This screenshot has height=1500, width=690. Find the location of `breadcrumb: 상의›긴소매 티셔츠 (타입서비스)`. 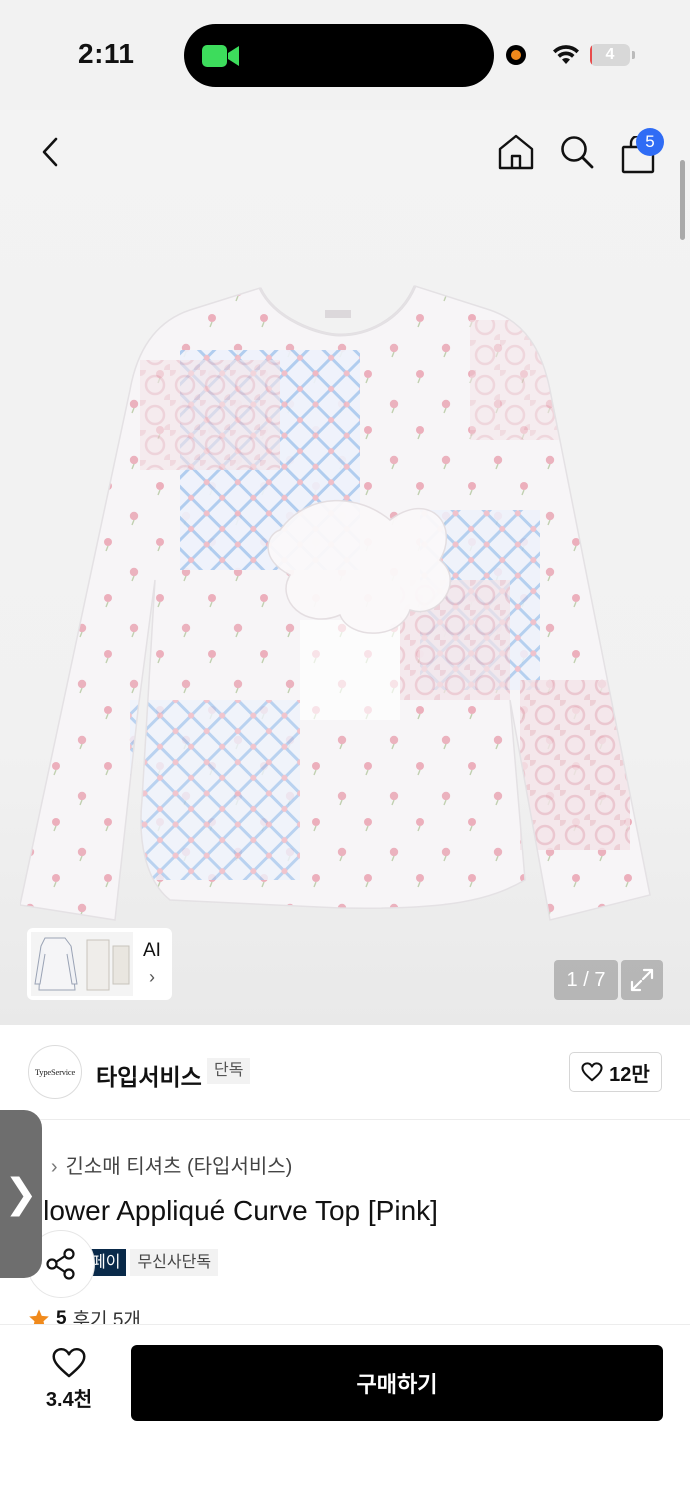

breadcrumb: 상의›긴소매 티셔츠 (타입서비스) is located at coordinates (149, 1164).